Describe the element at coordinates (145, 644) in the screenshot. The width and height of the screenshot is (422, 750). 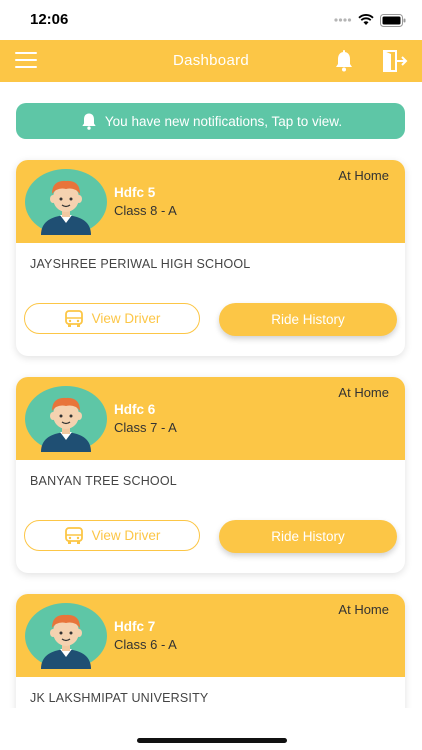
I see `student-class: Class 6 - A` at that location.